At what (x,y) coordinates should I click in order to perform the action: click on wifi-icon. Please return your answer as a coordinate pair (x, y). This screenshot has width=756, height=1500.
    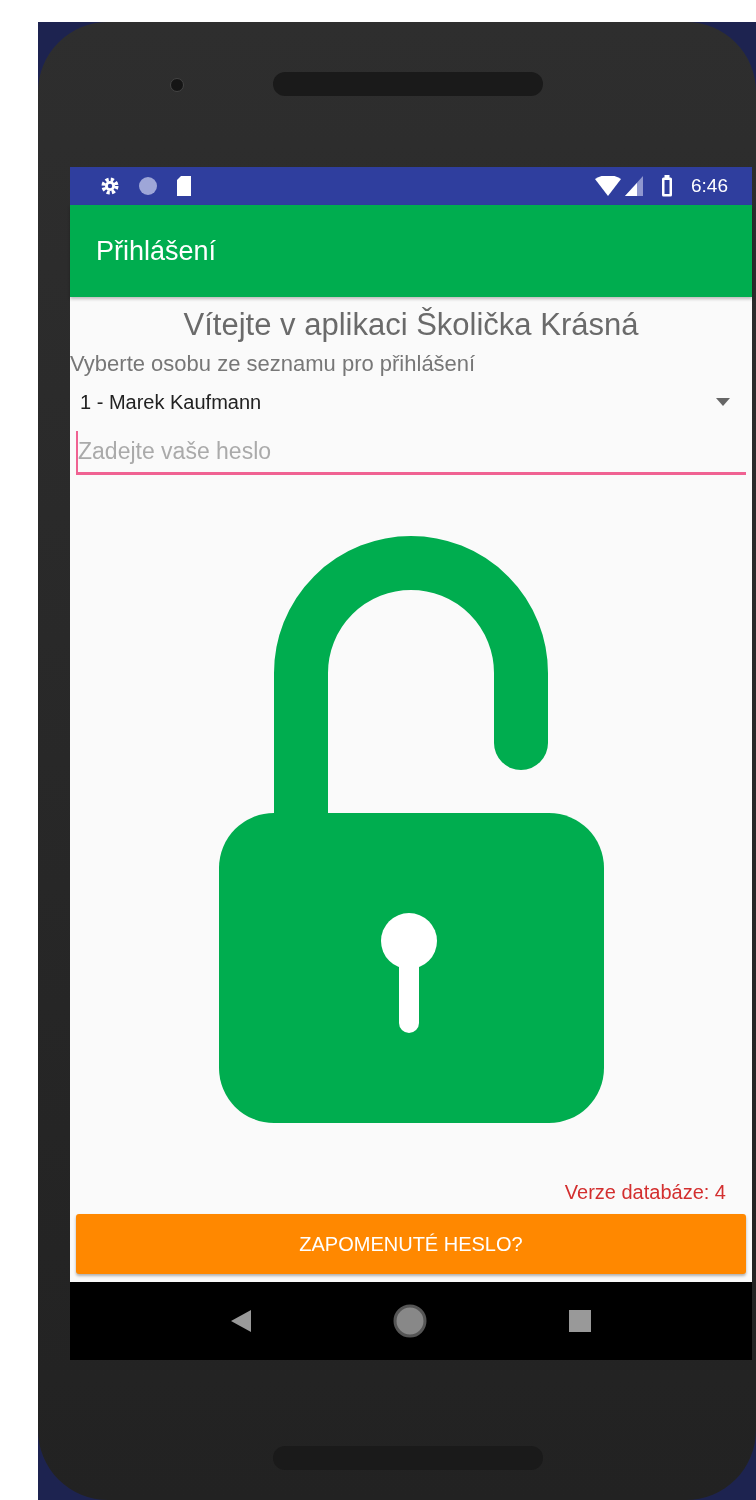
    Looking at the image, I should click on (608, 186).